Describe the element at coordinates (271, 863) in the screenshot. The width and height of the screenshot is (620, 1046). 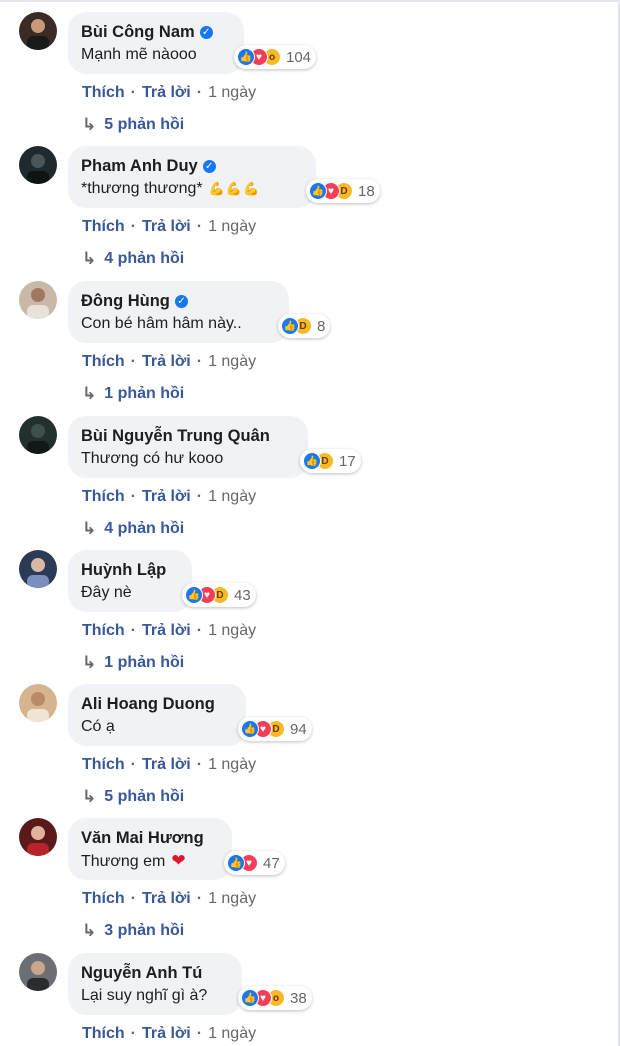
I see `reaction-count: 47` at that location.